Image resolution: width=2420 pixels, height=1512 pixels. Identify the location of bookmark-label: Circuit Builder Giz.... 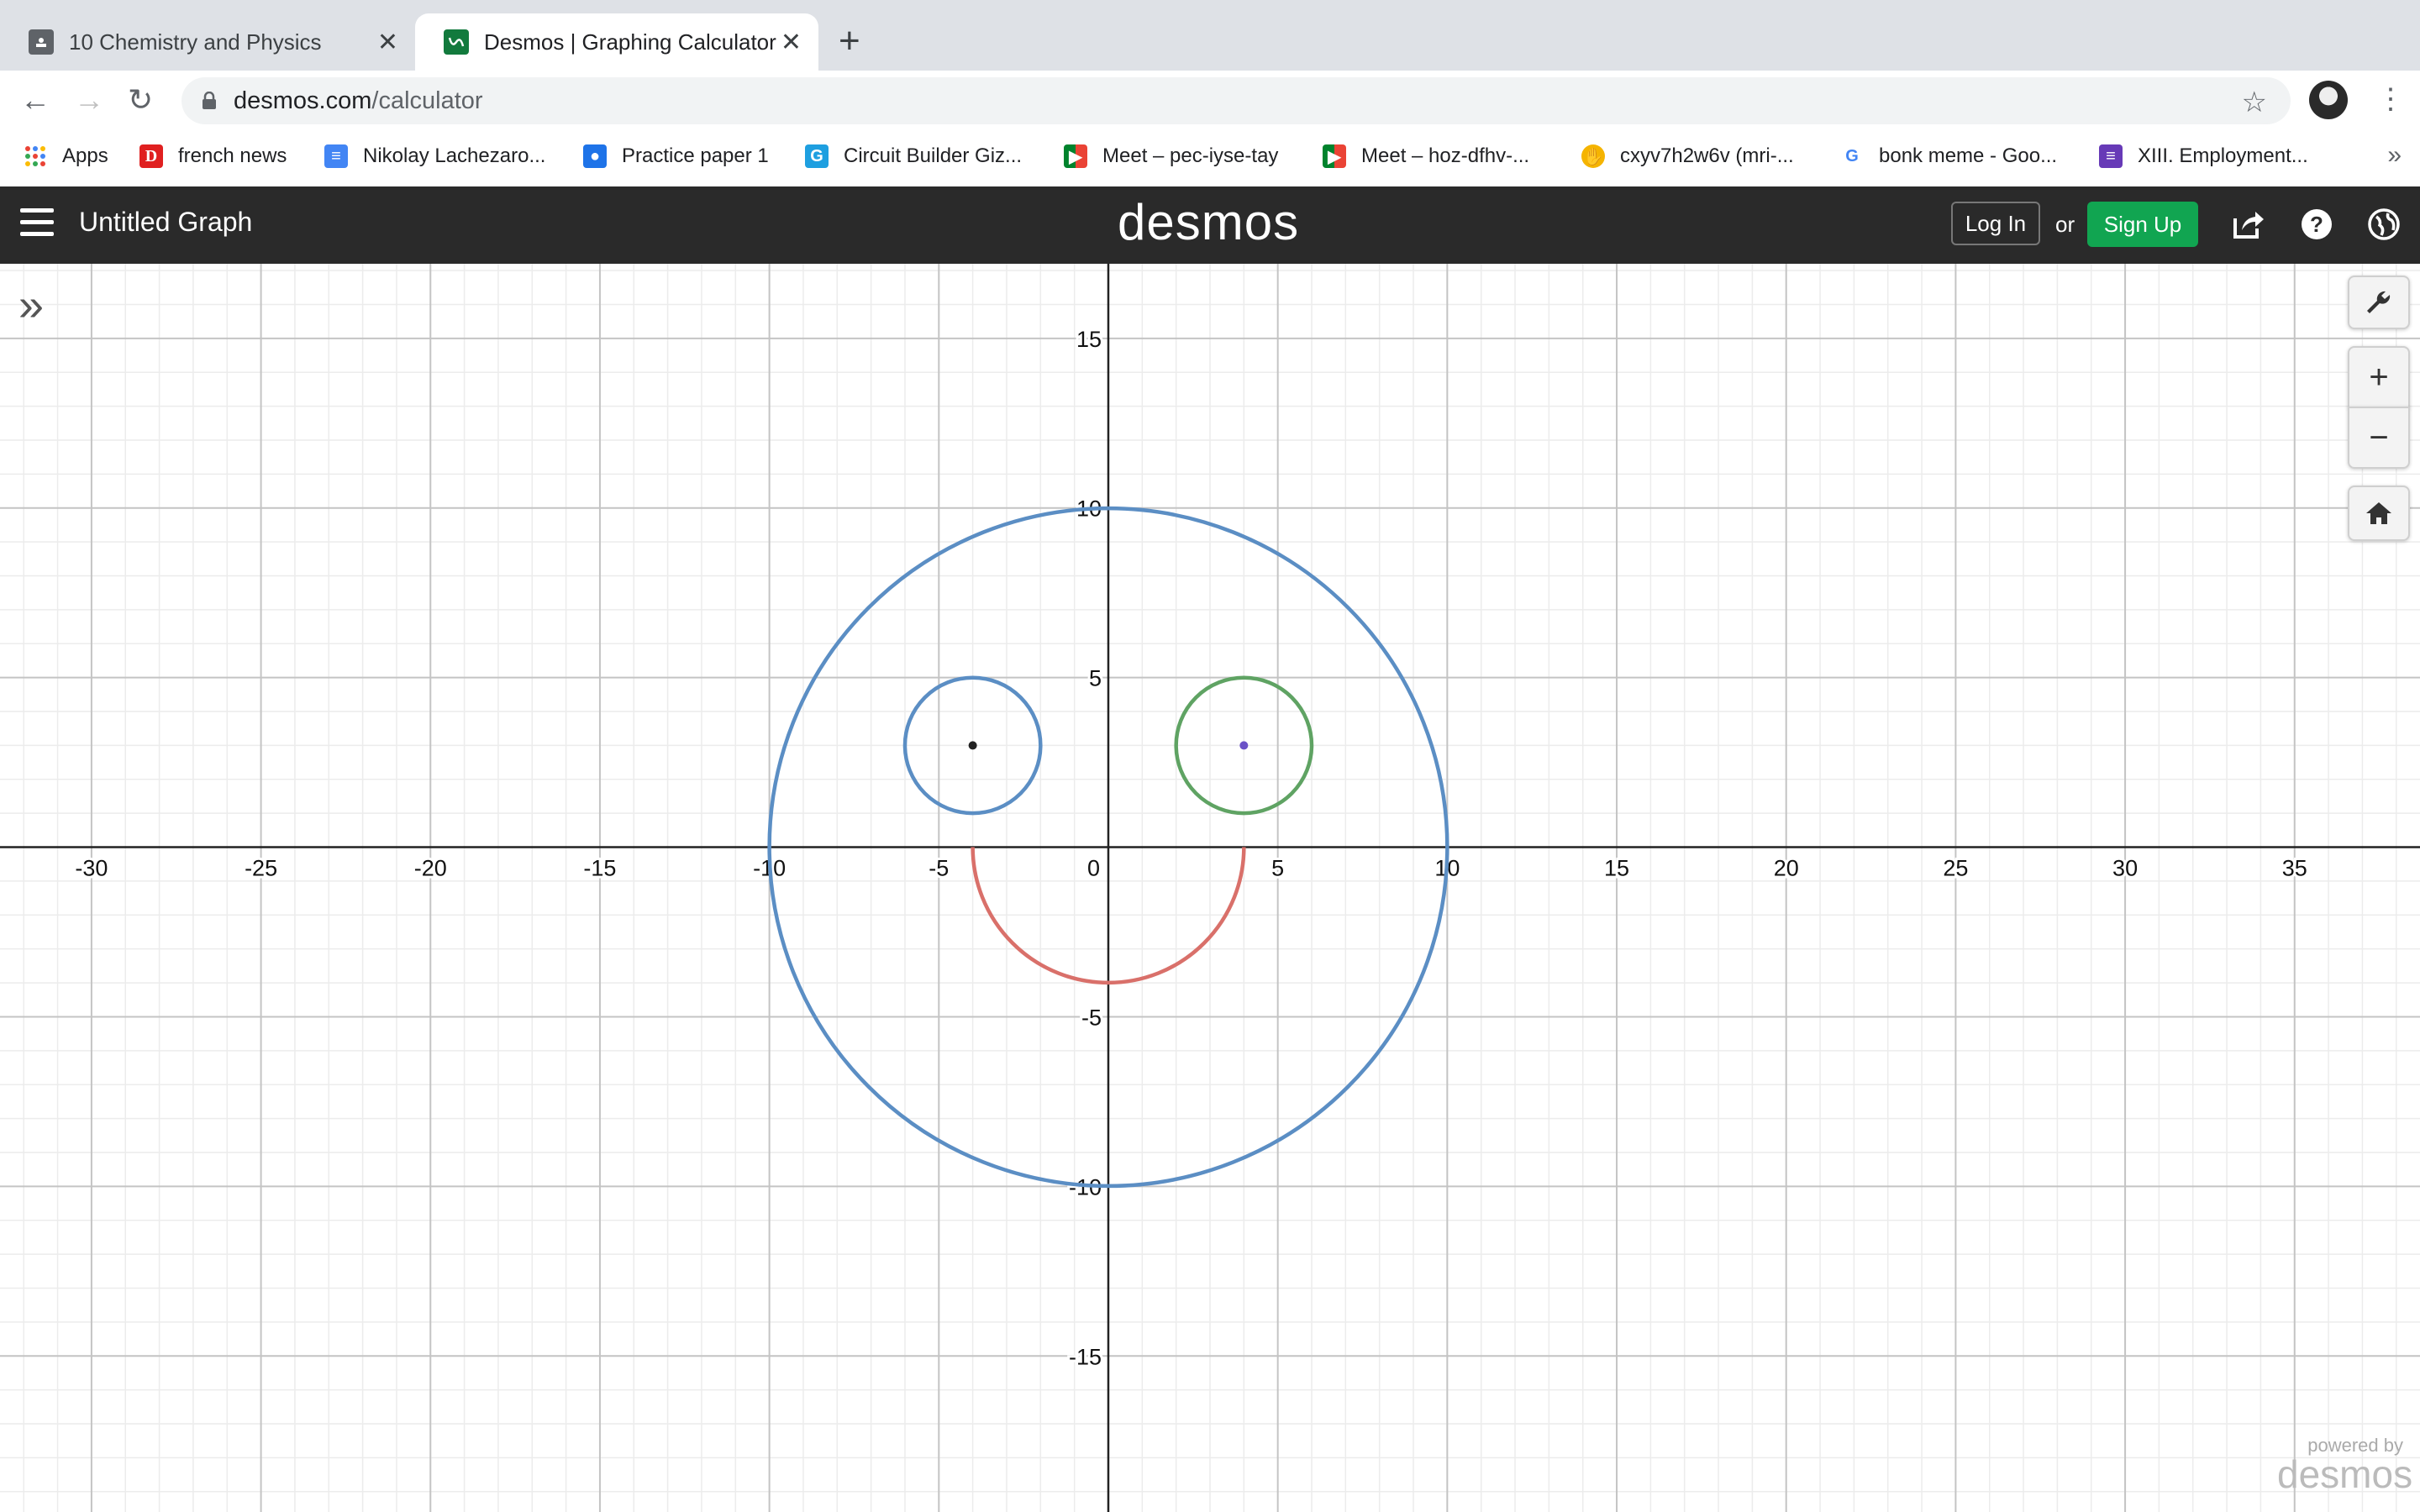
(933, 155).